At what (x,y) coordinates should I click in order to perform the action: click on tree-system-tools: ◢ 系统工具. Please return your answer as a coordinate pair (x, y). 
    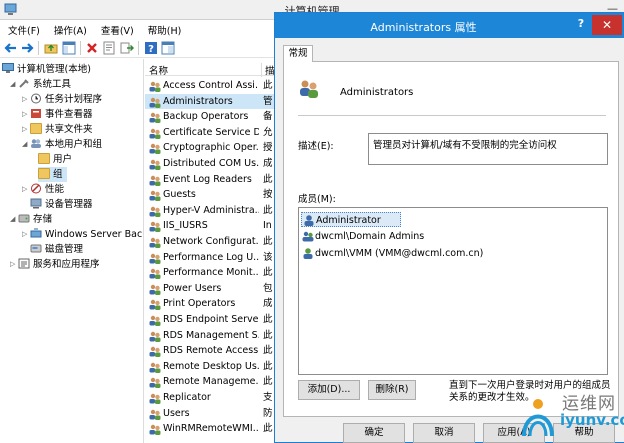
    Looking at the image, I should click on (40, 84).